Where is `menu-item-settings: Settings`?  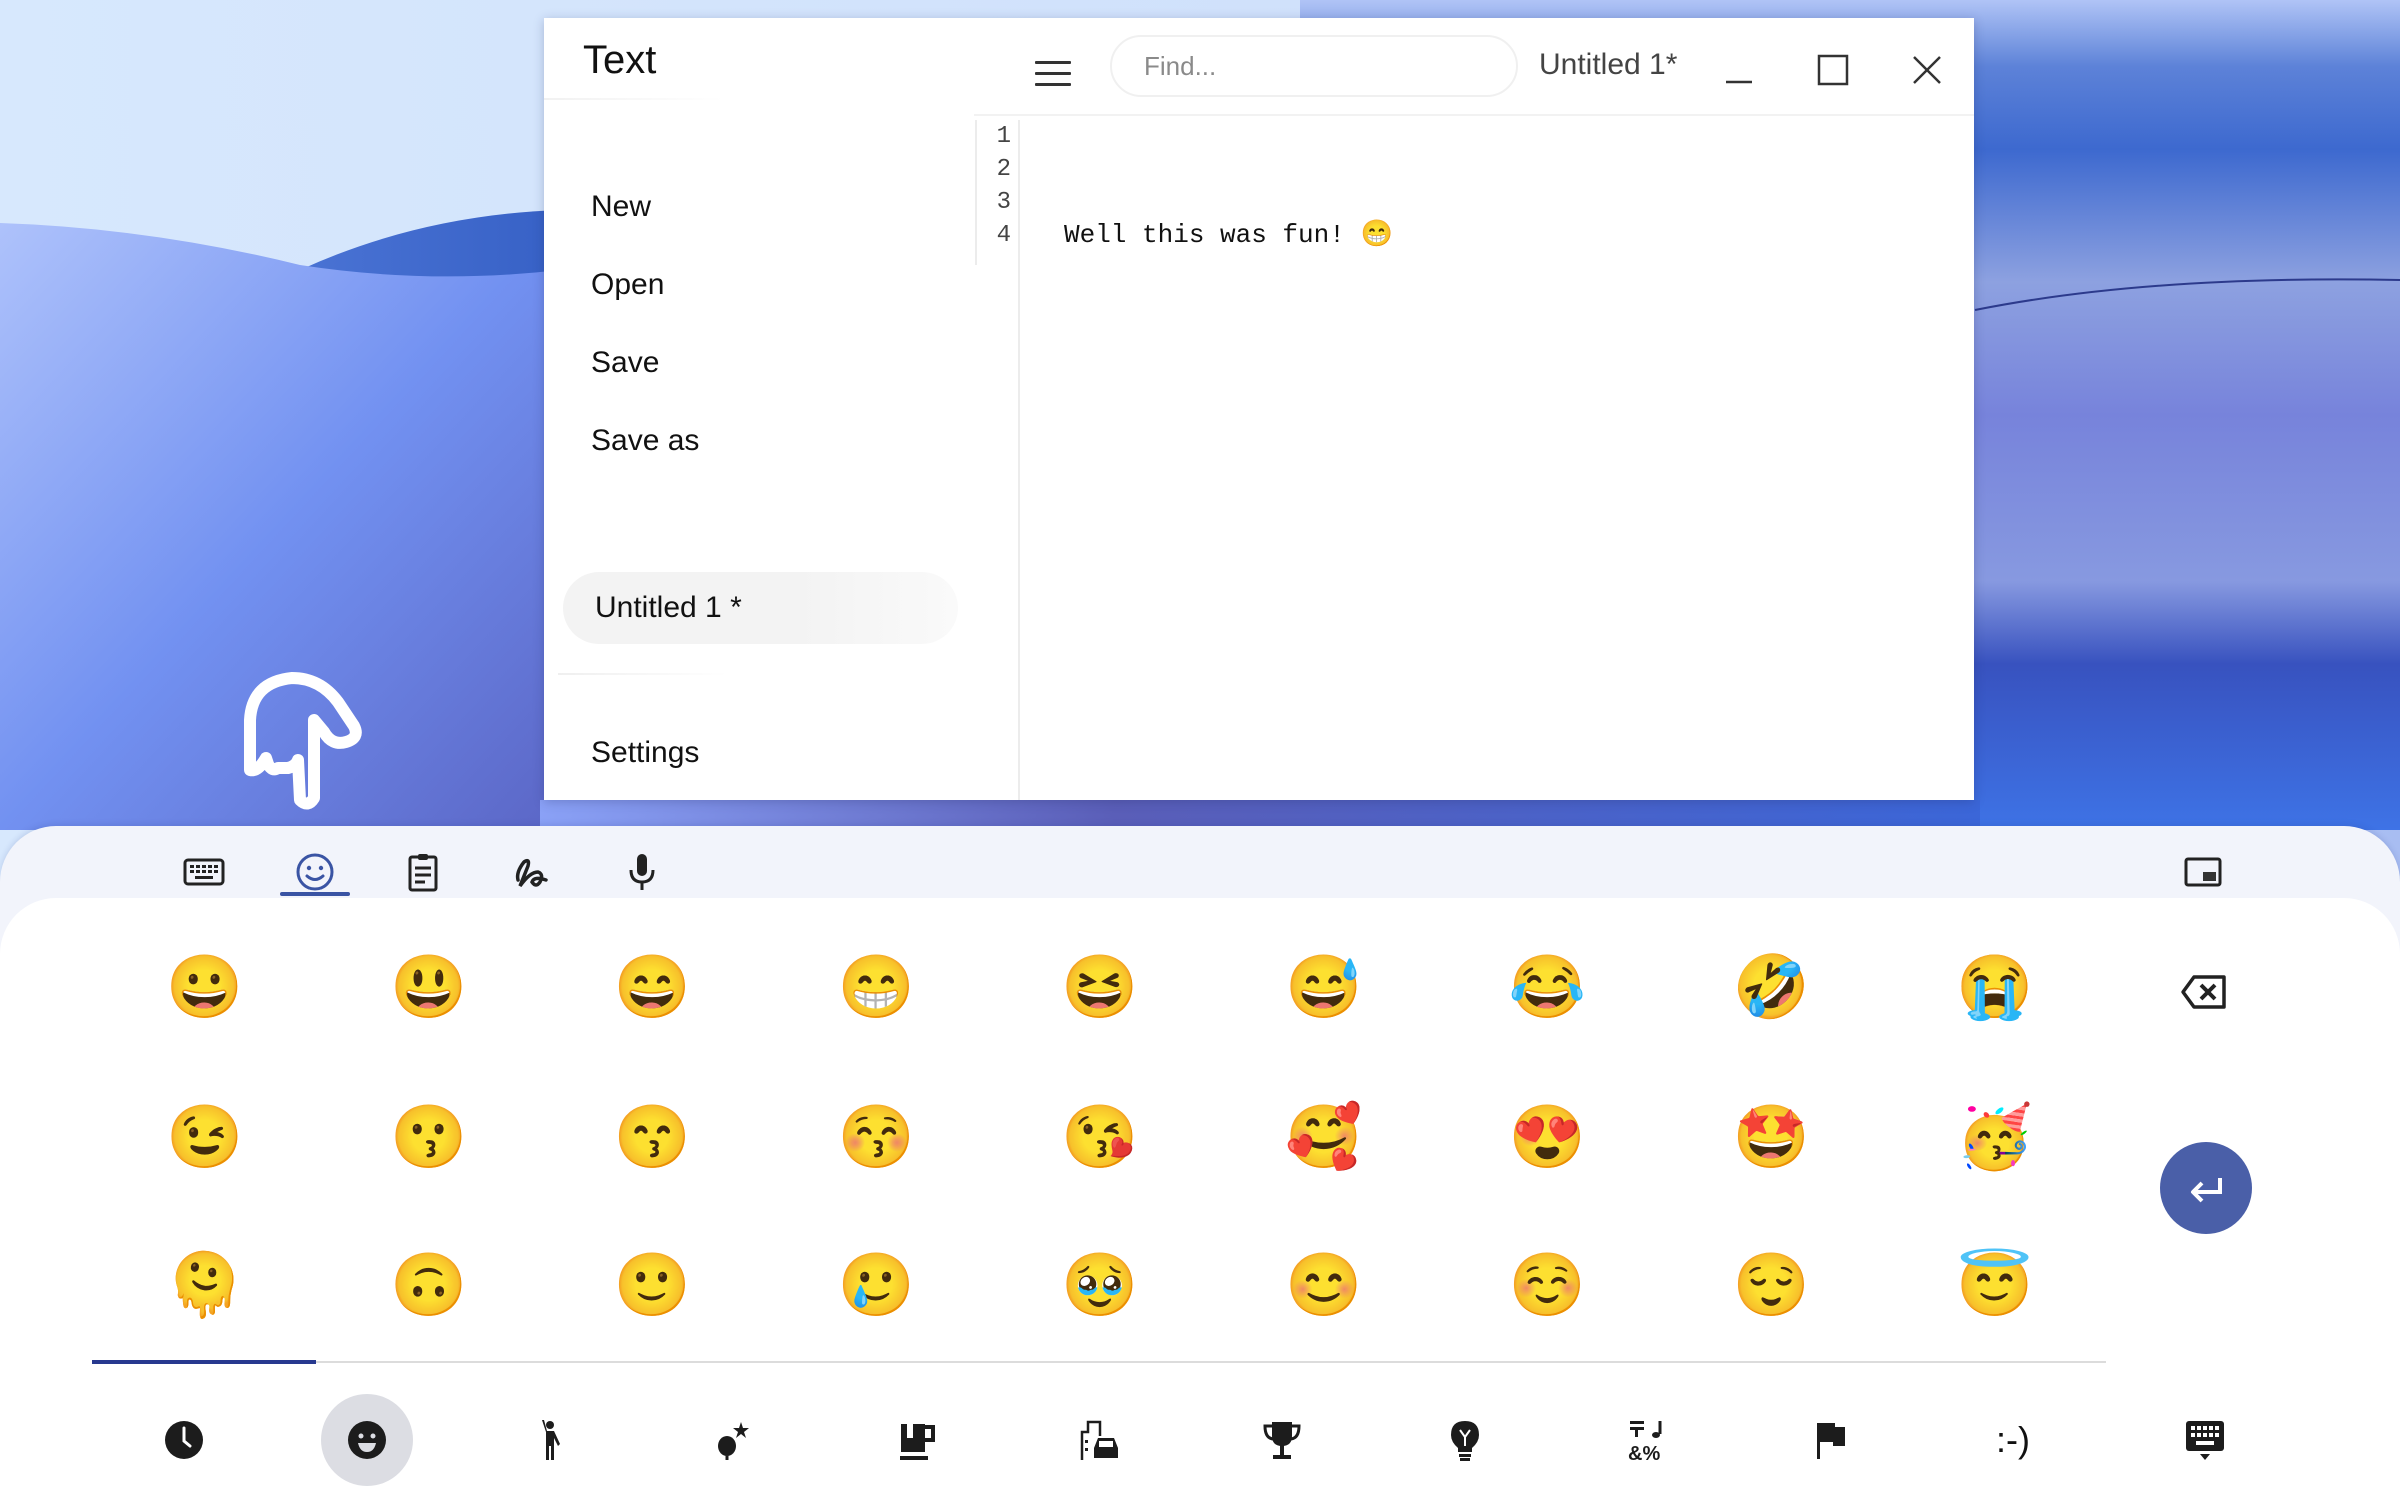
menu-item-settings: Settings is located at coordinates (645, 753).